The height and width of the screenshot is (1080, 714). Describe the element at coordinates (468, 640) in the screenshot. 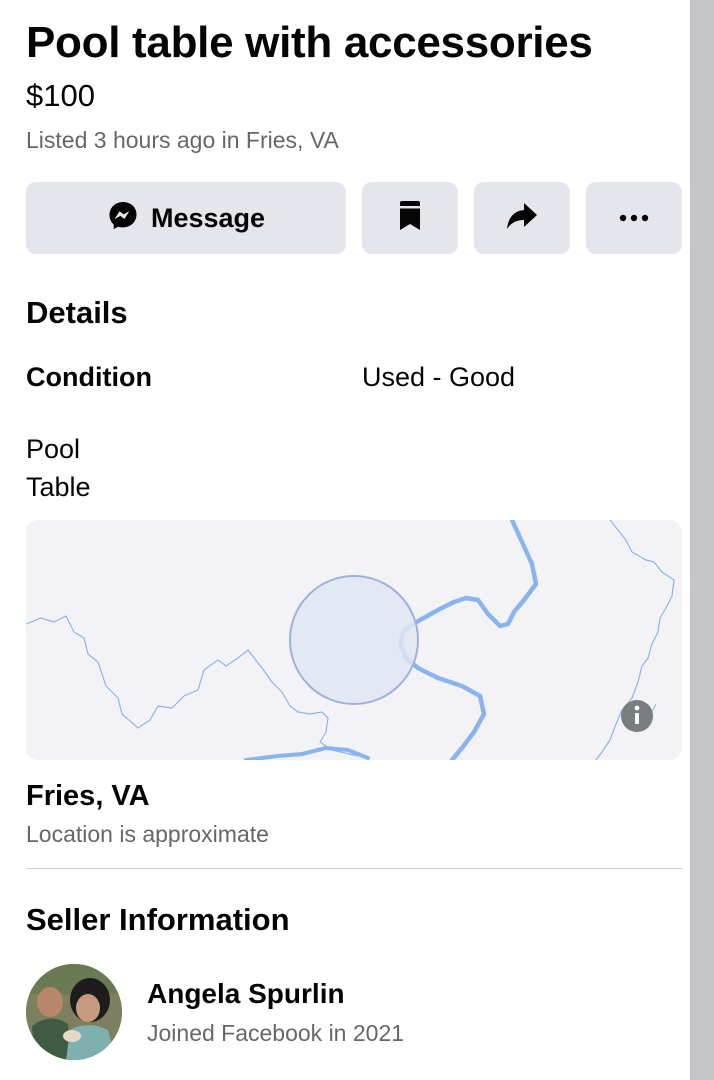

I see `map-river` at that location.